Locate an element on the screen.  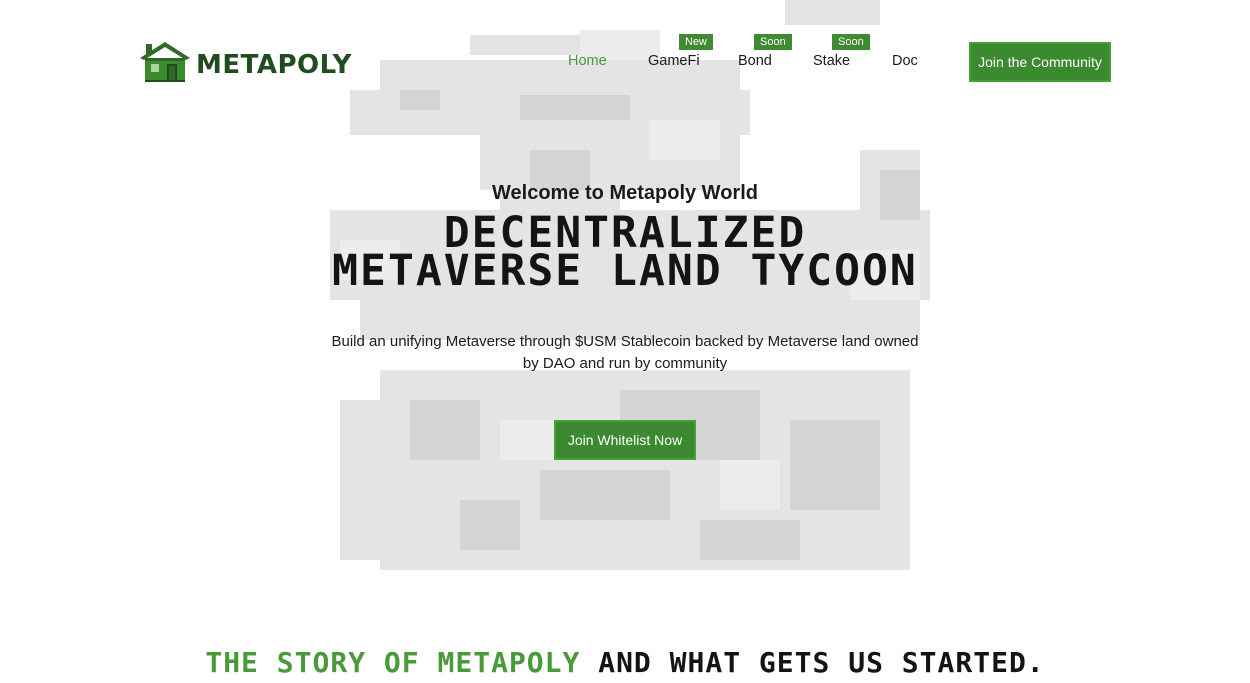
hero-title-line-2: METAVERSE LAND TYCOON is located at coordinates (625, 271).